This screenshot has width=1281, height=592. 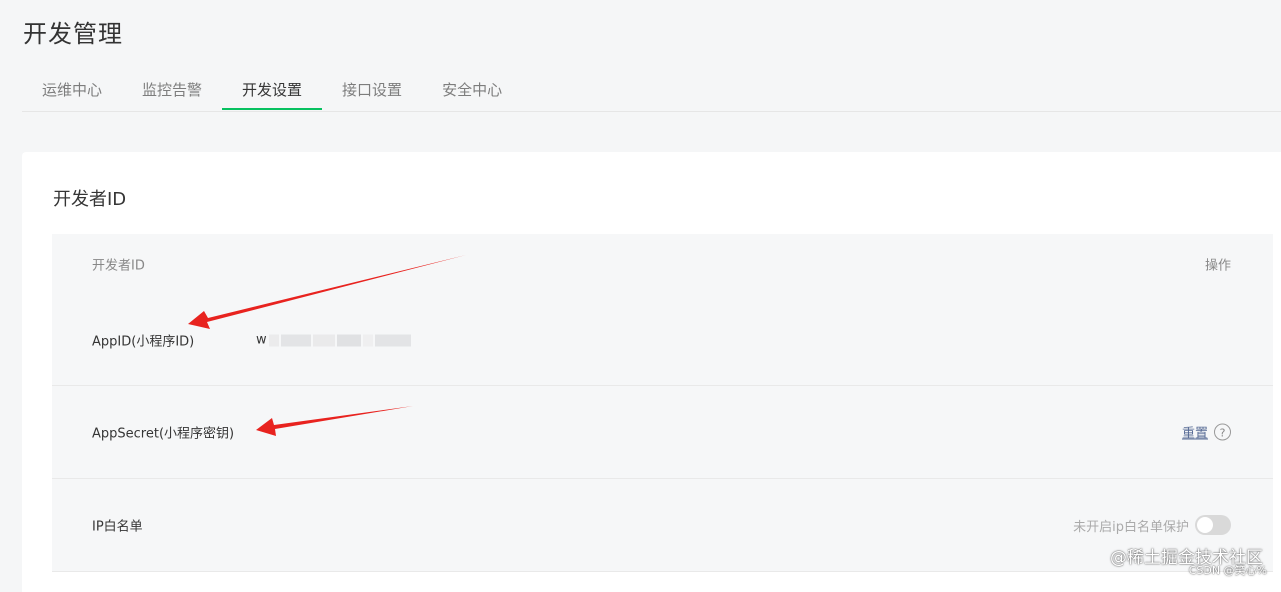 What do you see at coordinates (172, 91) in the screenshot?
I see `tab-monitoring-alerts: 监控告警` at bounding box center [172, 91].